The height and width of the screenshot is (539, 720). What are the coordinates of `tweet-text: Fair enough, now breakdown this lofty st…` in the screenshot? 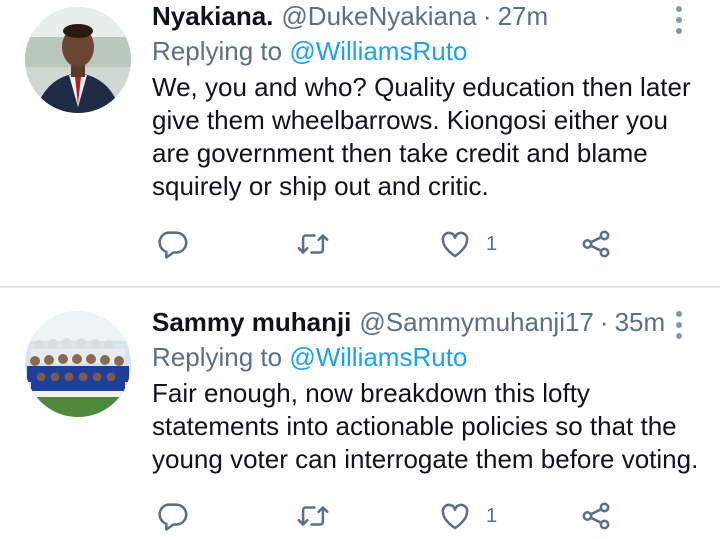 It's located at (425, 426).